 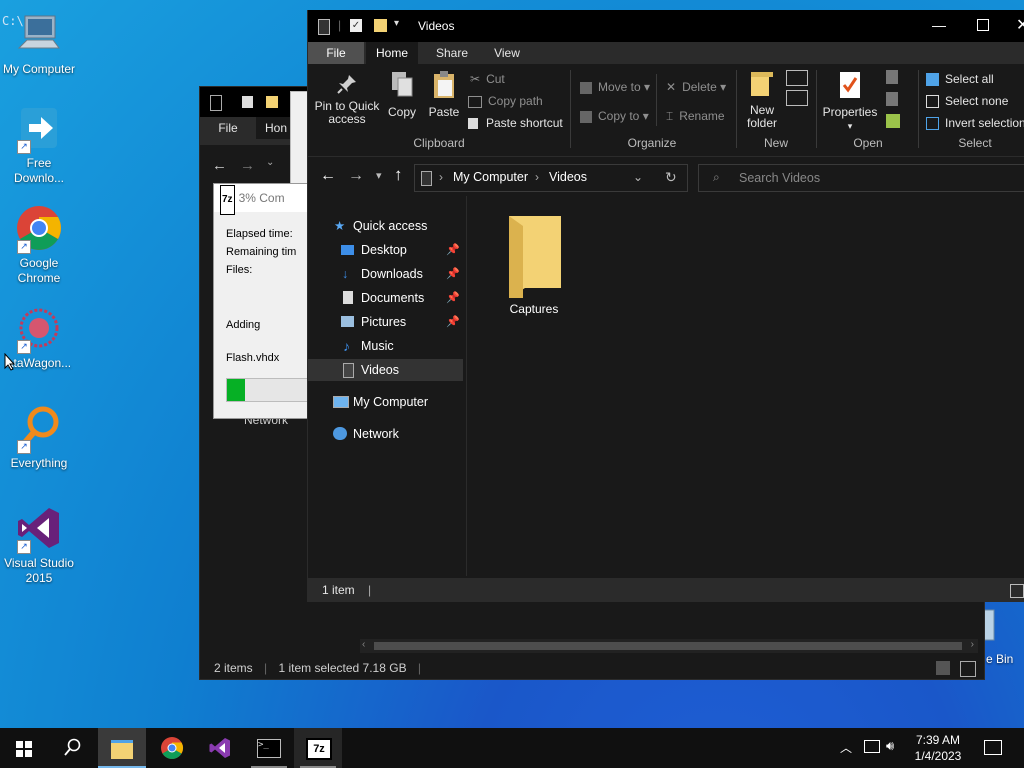 I want to click on large-icons-view-icon, so click(x=968, y=669).